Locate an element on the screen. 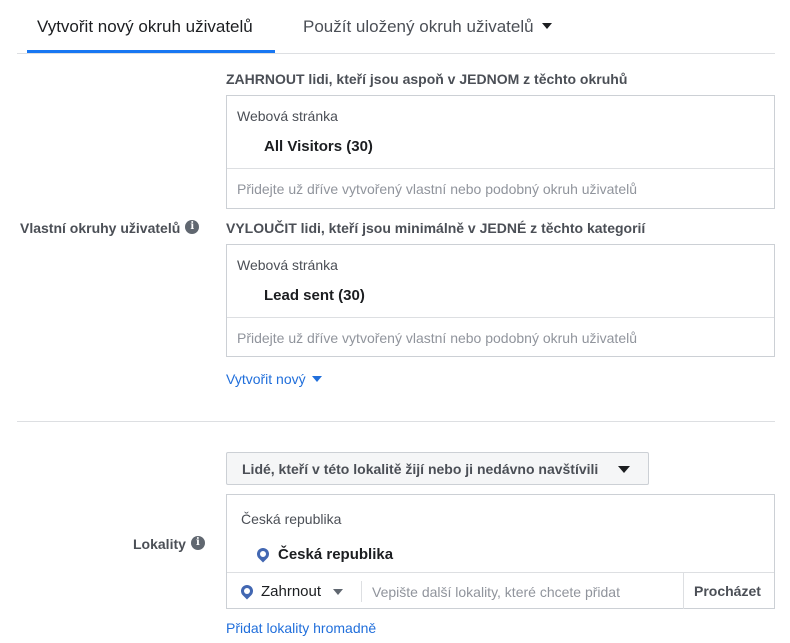 The image size is (790, 643). section-divider is located at coordinates (396, 421).